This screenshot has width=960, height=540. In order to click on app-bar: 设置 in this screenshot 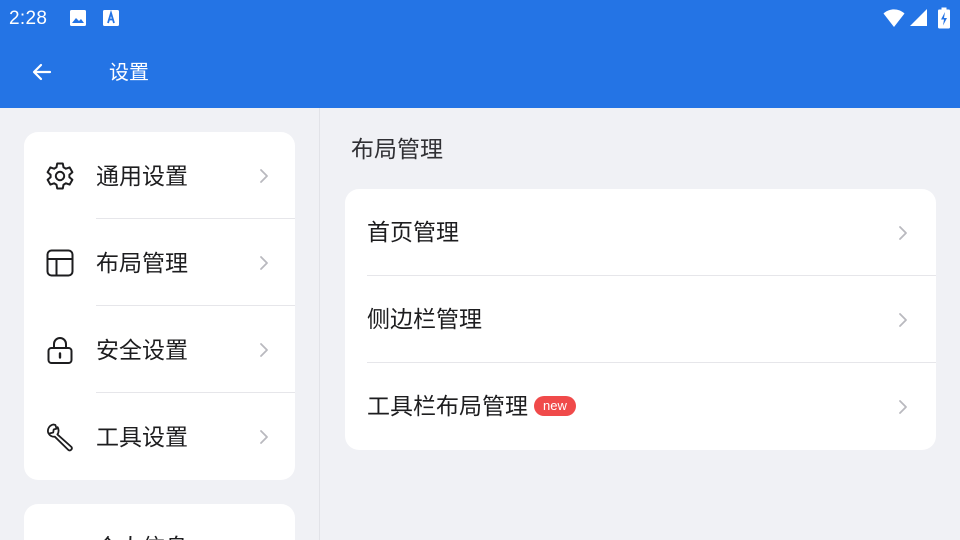, I will do `click(480, 72)`.